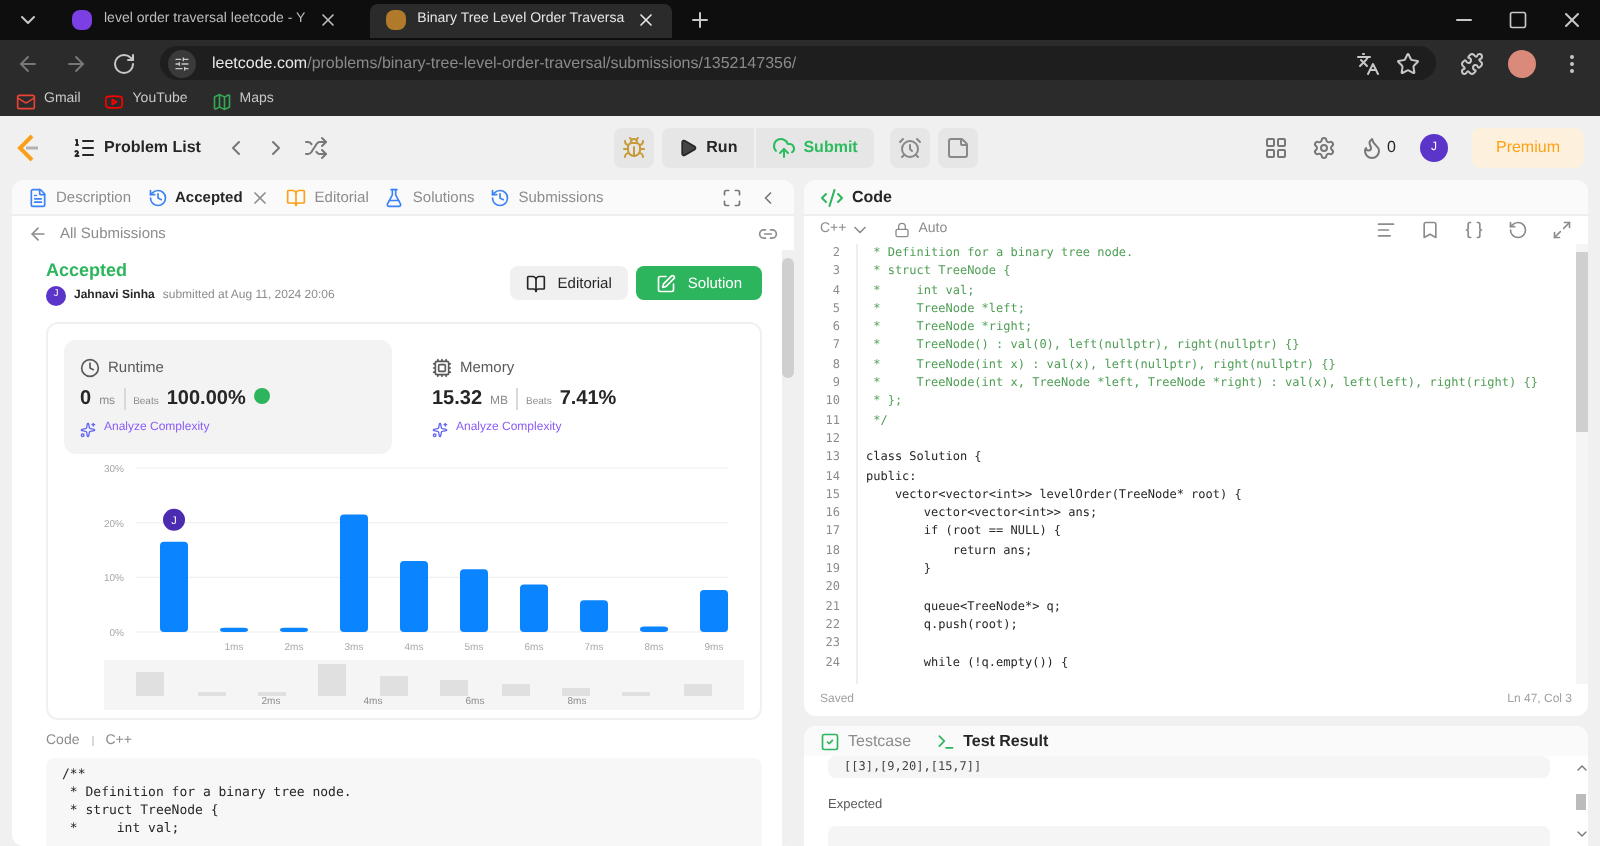 The height and width of the screenshot is (846, 1600). I want to click on note-icon, so click(957, 148).